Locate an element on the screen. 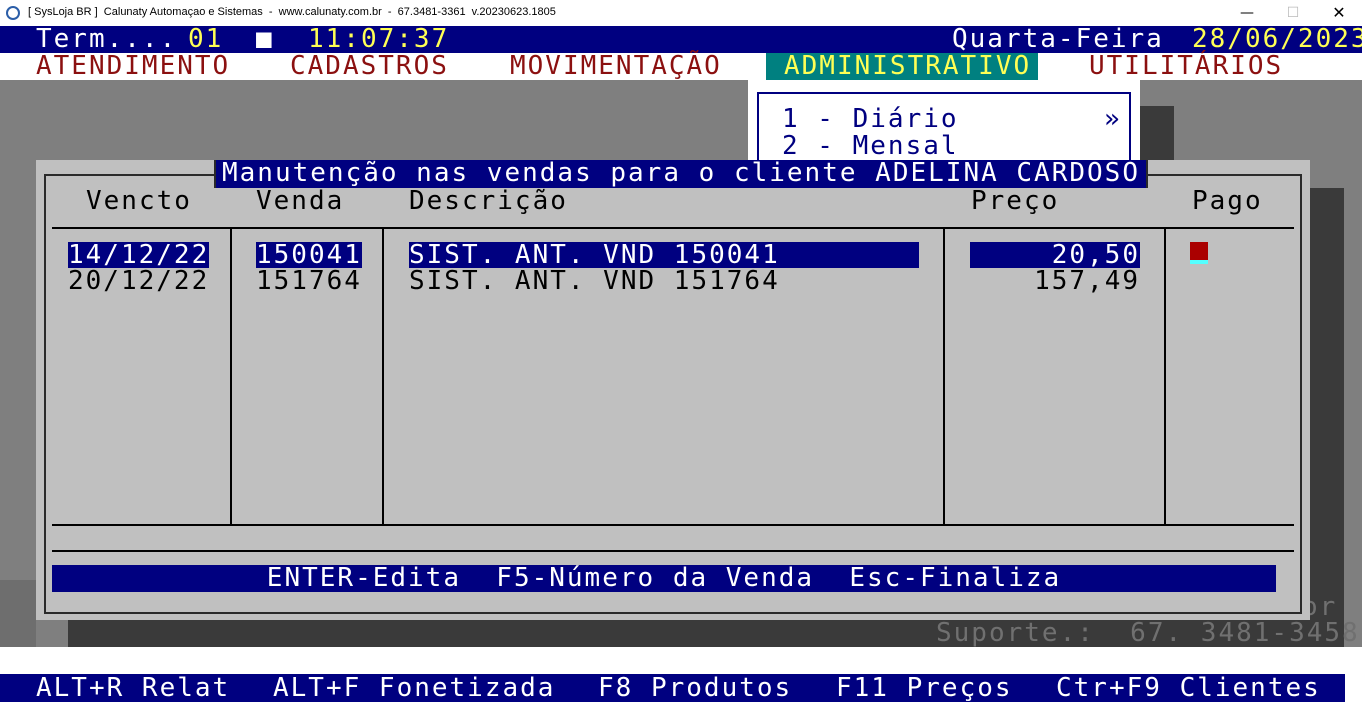 This screenshot has height=702, width=1362. hotkey-produtos: F8 Produtos is located at coordinates (695, 688).